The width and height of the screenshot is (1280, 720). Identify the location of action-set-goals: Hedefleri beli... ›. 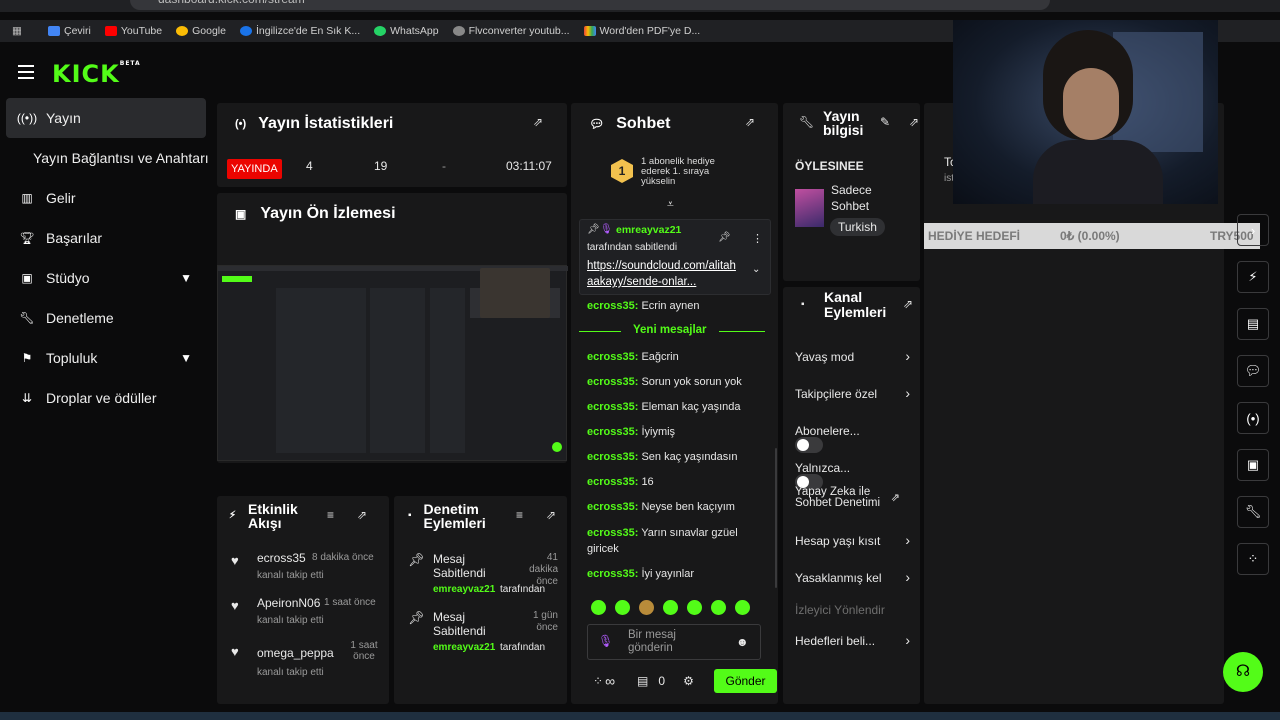
(852, 640).